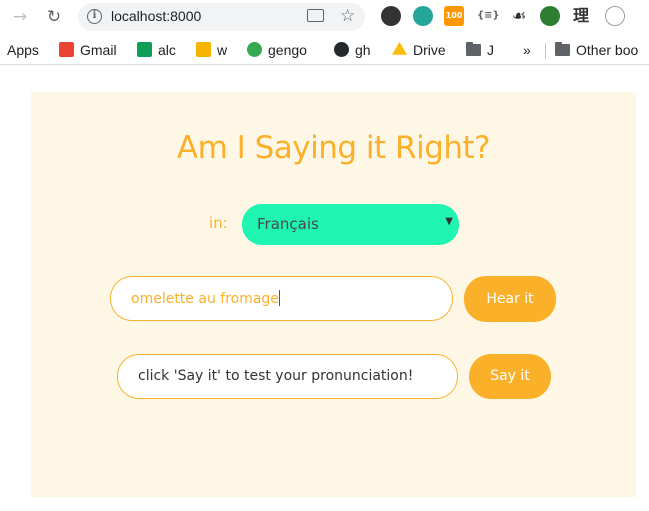  I want to click on page-title: Am I Saying it Right?, so click(333, 148).